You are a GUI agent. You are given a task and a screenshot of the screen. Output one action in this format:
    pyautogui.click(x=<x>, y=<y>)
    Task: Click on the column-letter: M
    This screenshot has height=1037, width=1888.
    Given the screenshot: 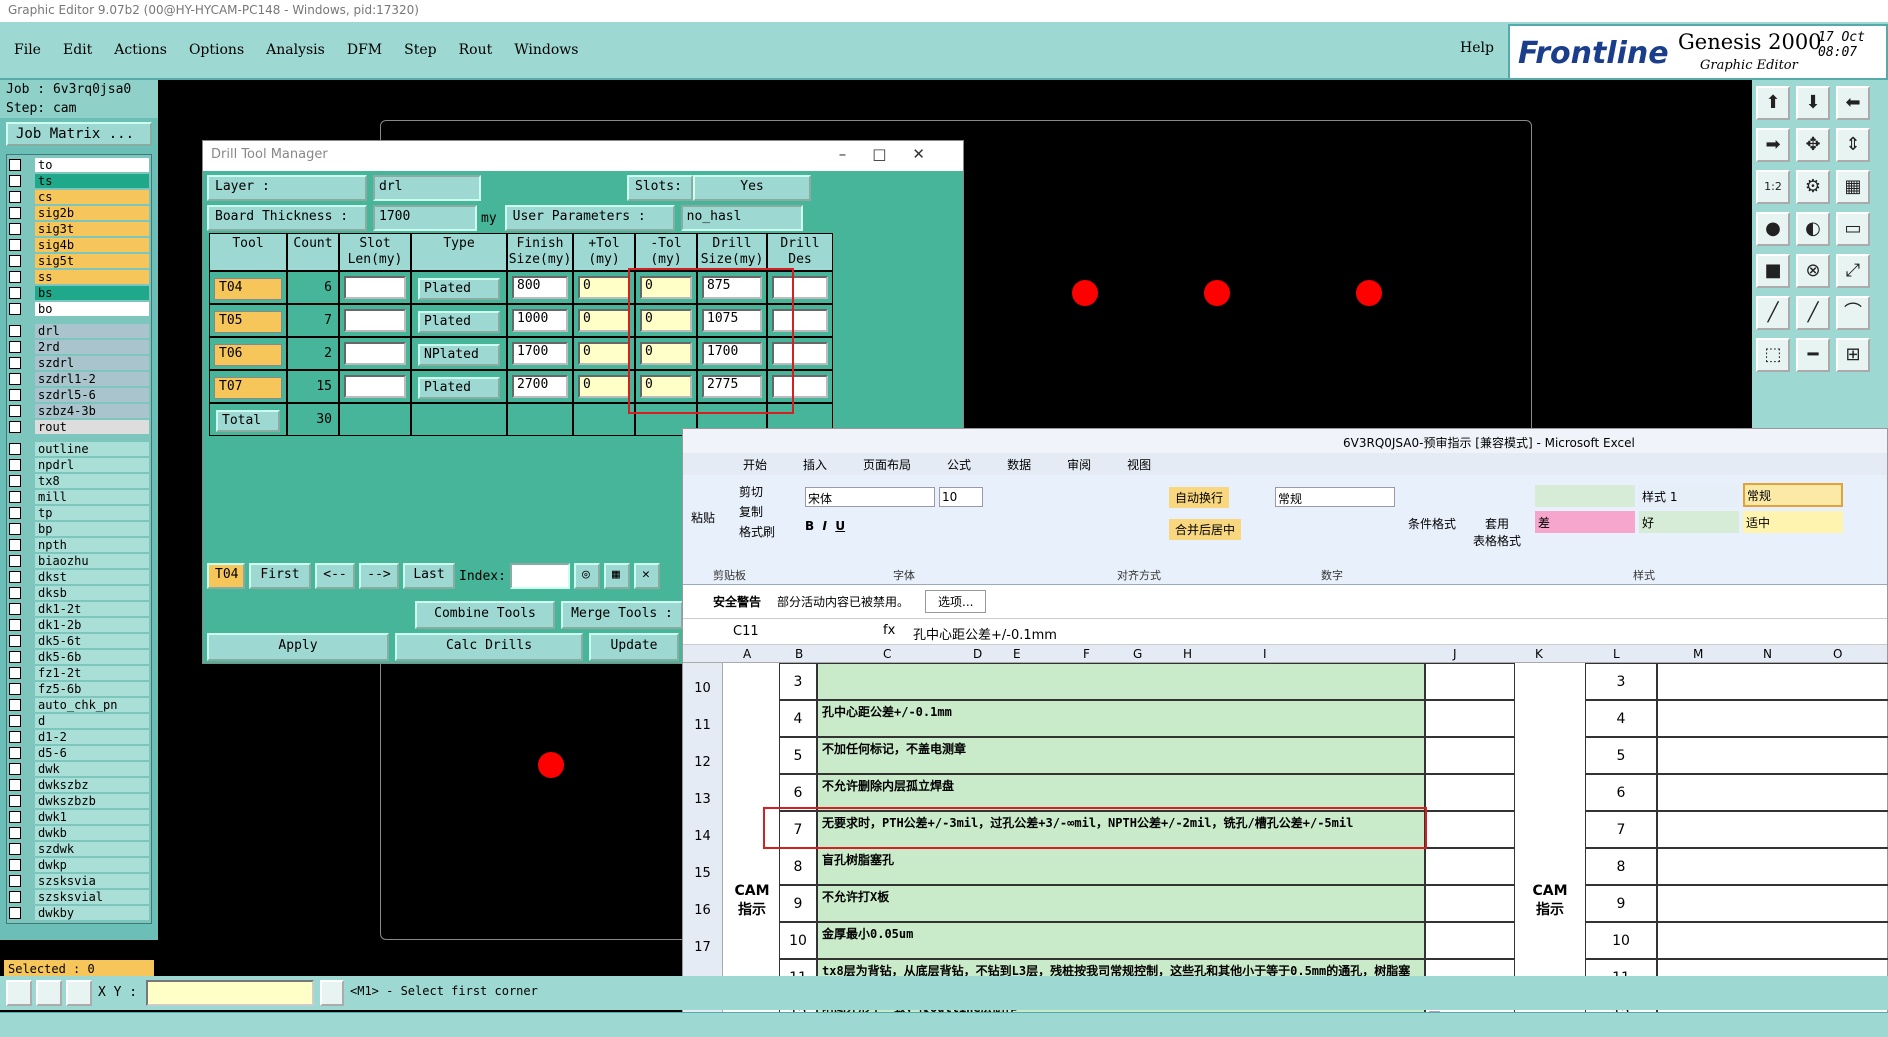 What is the action you would take?
    pyautogui.click(x=1698, y=654)
    